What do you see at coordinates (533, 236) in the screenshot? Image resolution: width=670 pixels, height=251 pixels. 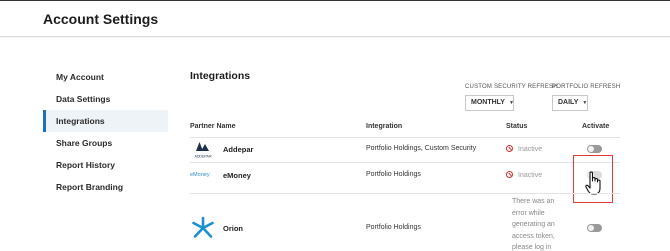 I see `status-error-line: access token,` at bounding box center [533, 236].